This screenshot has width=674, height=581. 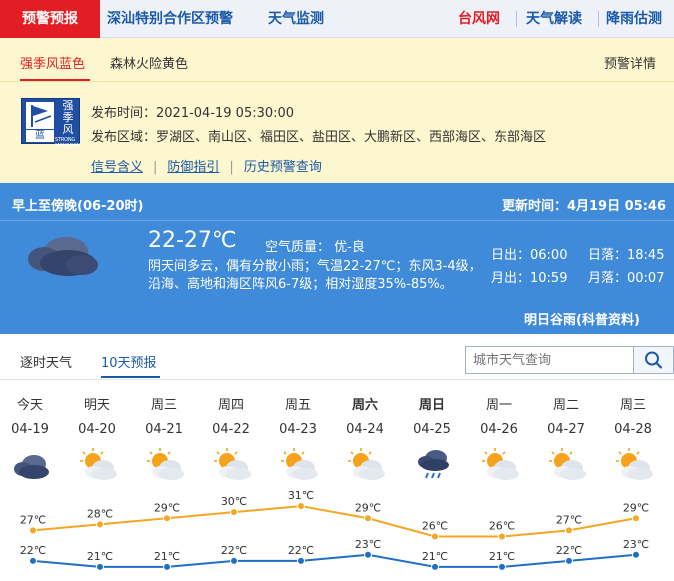 What do you see at coordinates (529, 255) in the screenshot?
I see `sunrise: 日出：06:00` at bounding box center [529, 255].